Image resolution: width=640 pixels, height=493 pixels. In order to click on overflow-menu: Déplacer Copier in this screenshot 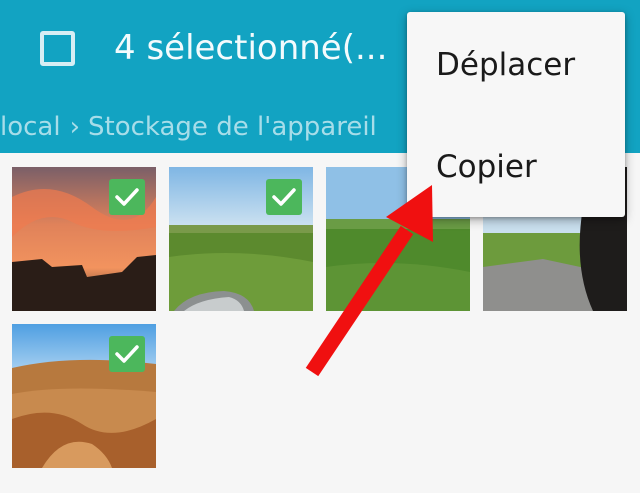, I will do `click(516, 114)`.